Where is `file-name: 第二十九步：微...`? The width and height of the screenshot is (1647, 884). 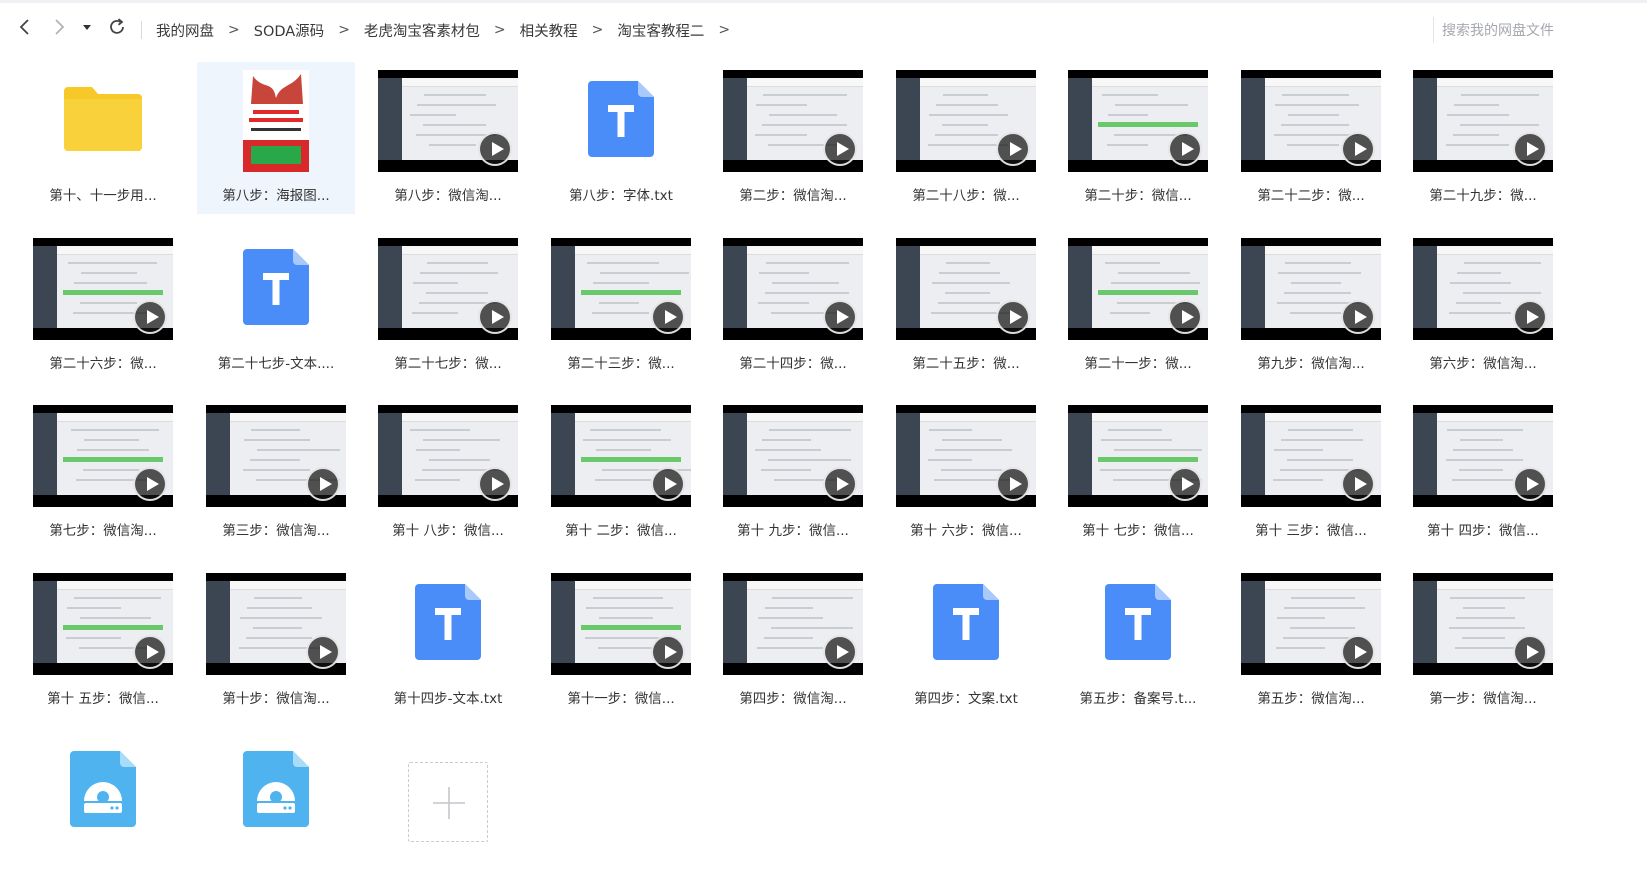
file-name: 第二十九步：微... is located at coordinates (1483, 196).